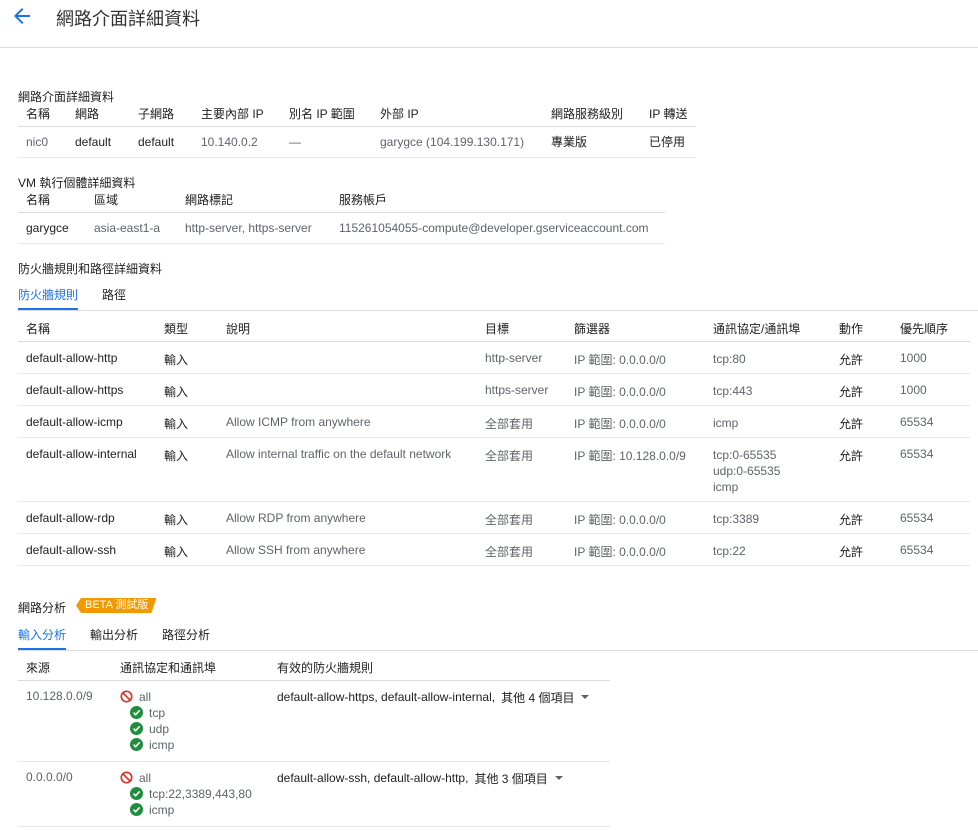  Describe the element at coordinates (747, 470) in the screenshot. I see `port-entry: udp:0-65535` at that location.